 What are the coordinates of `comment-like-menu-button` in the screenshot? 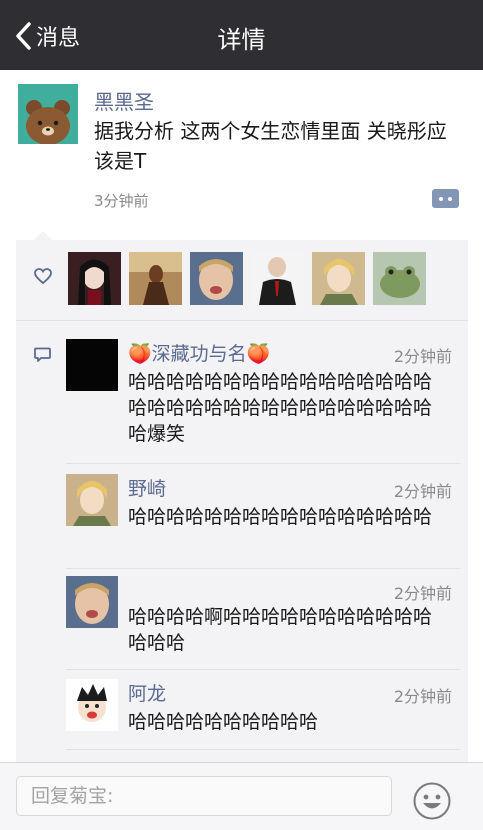 It's located at (445, 198).